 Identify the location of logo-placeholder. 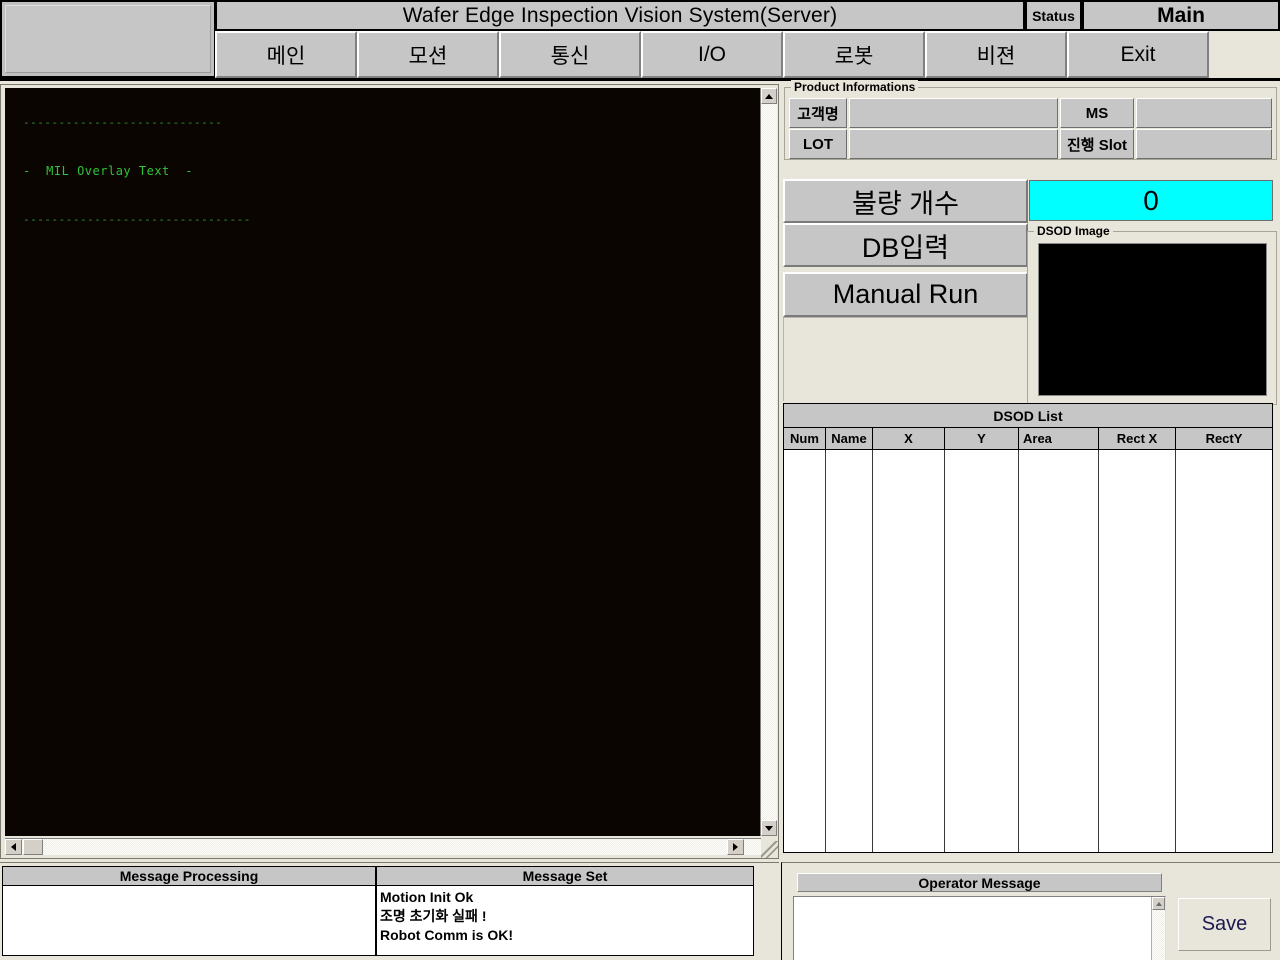
(108, 39).